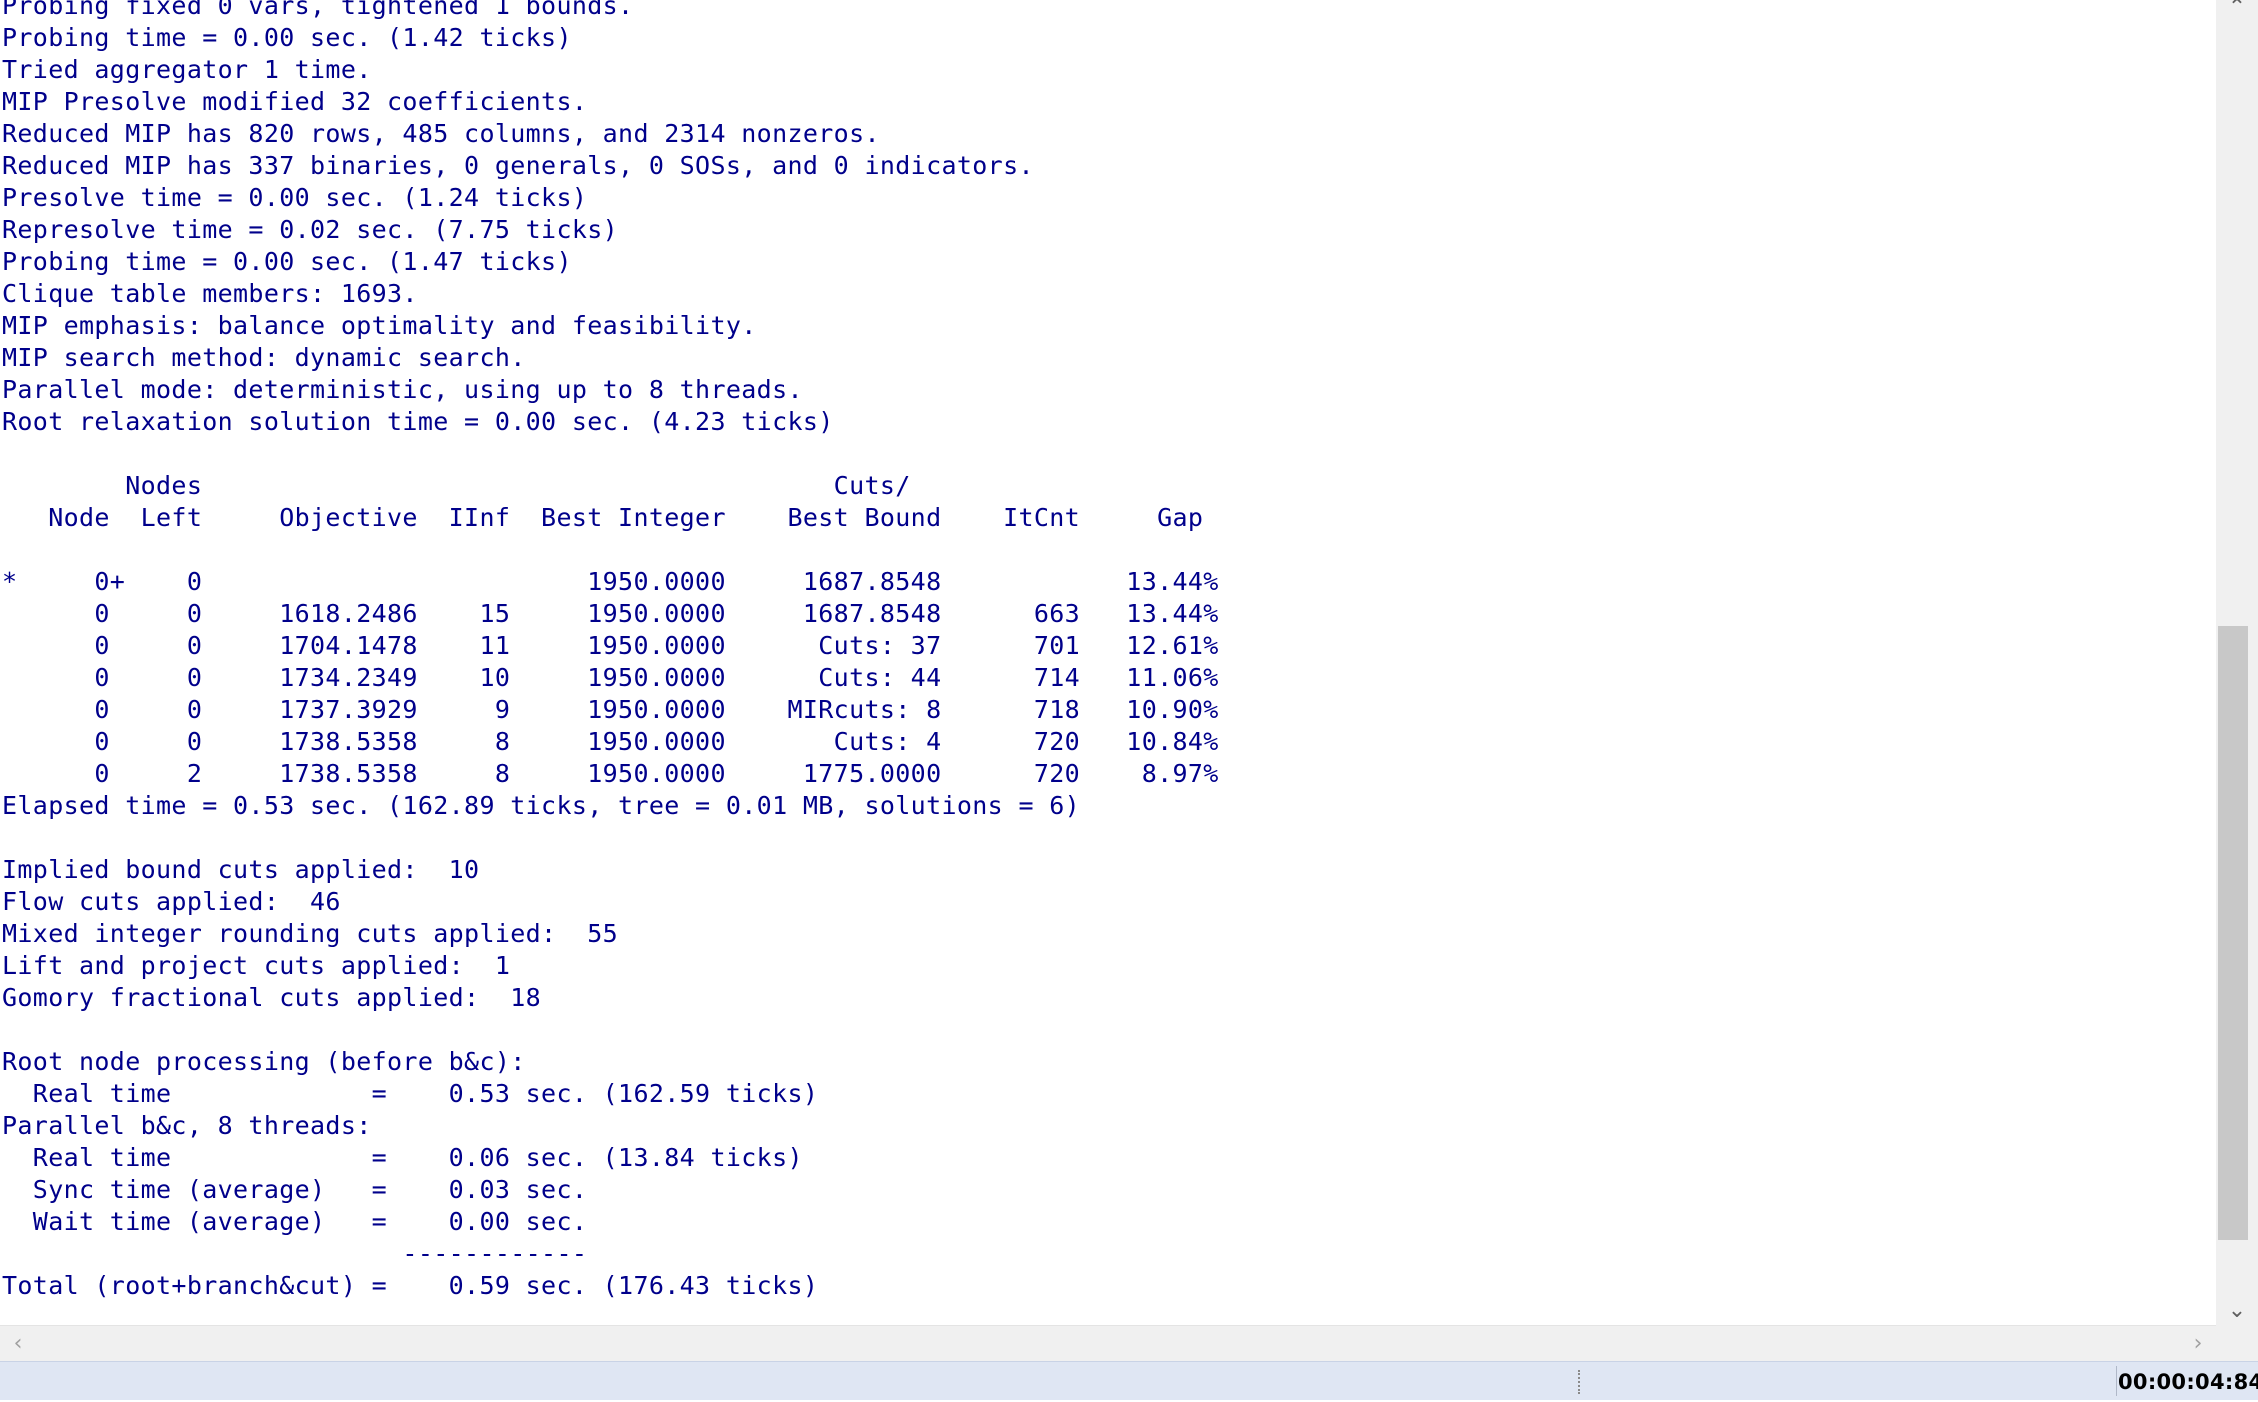 The height and width of the screenshot is (1402, 2258). I want to click on scroll-up-icon: ⌃, so click(2237, 12).